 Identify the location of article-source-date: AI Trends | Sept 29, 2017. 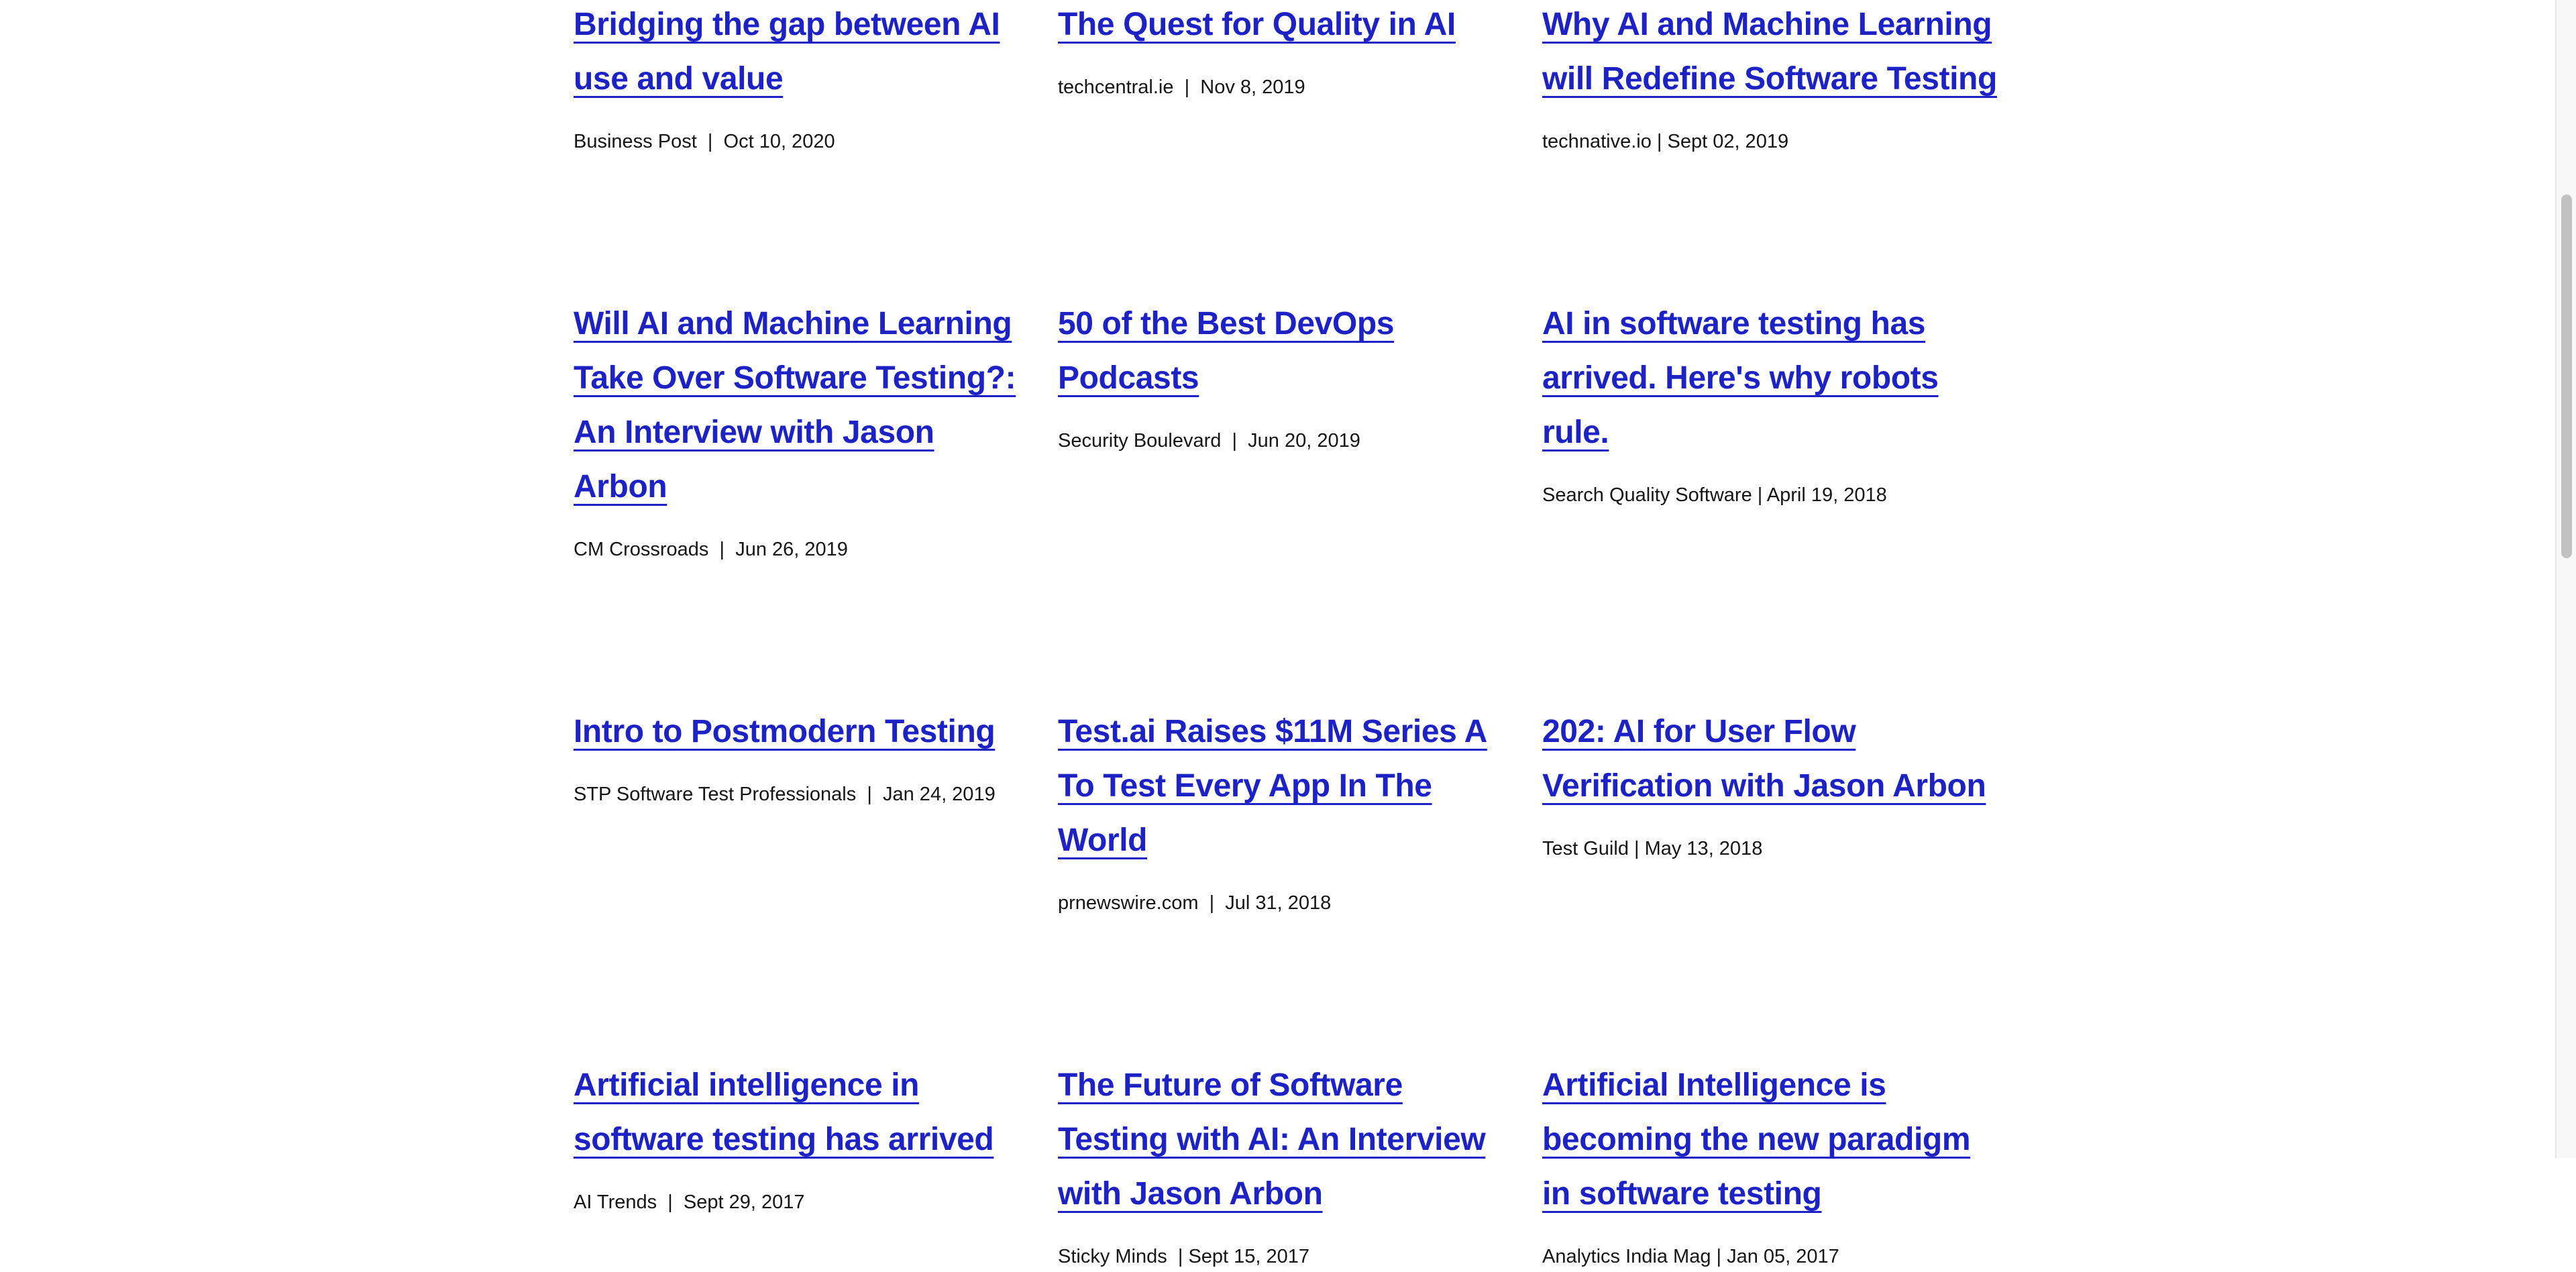
(689, 1202).